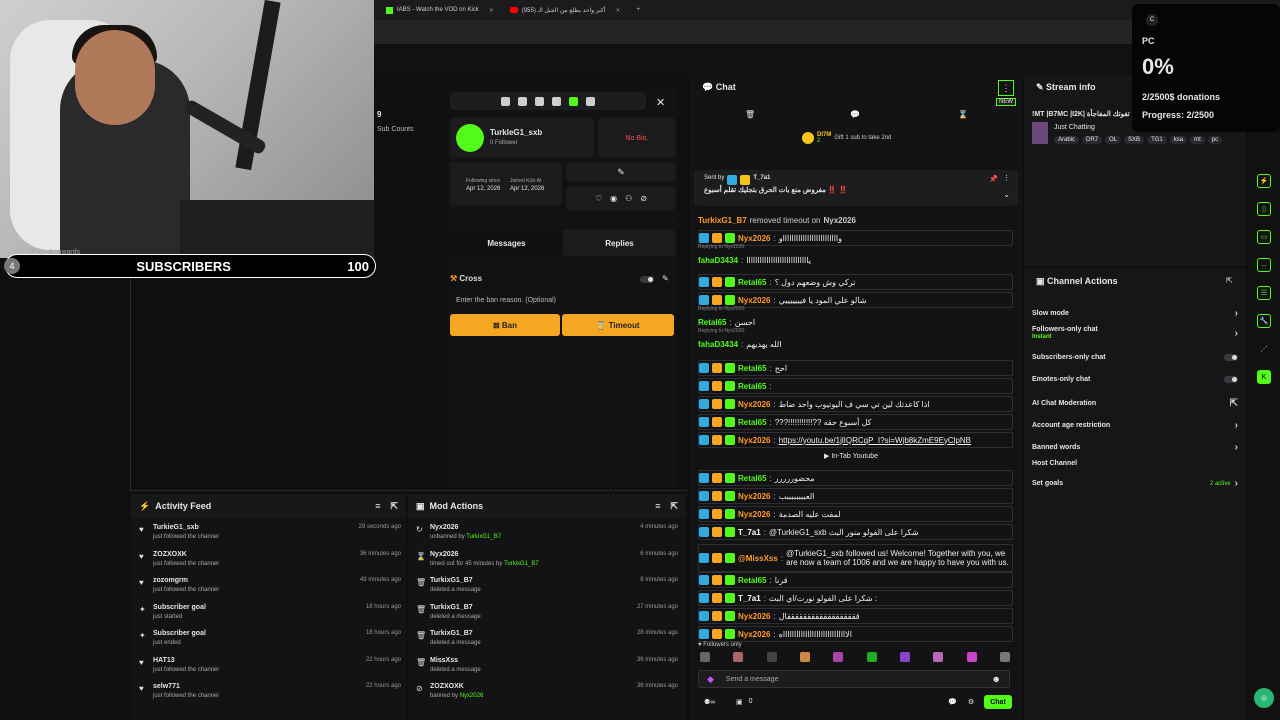  Describe the element at coordinates (855, 344) in the screenshot. I see `chat-message: fahaD3434: الله يهديهم` at that location.